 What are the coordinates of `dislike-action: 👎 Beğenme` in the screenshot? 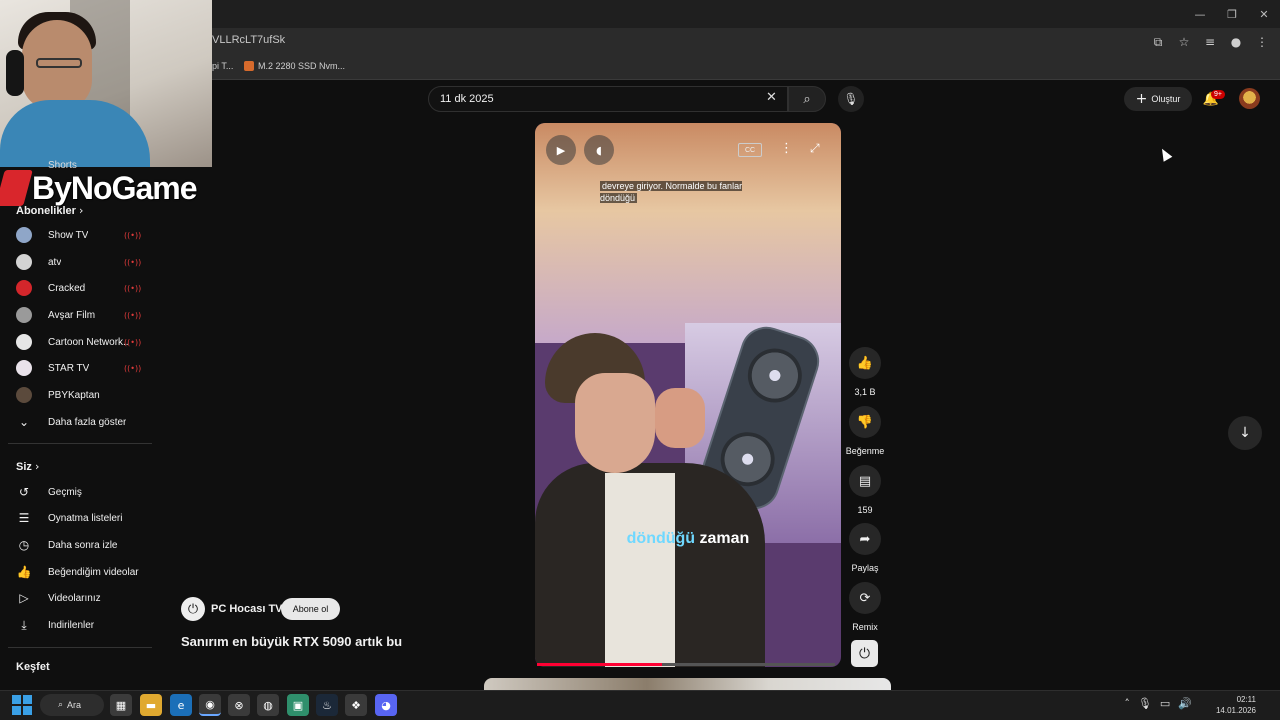 It's located at (865, 431).